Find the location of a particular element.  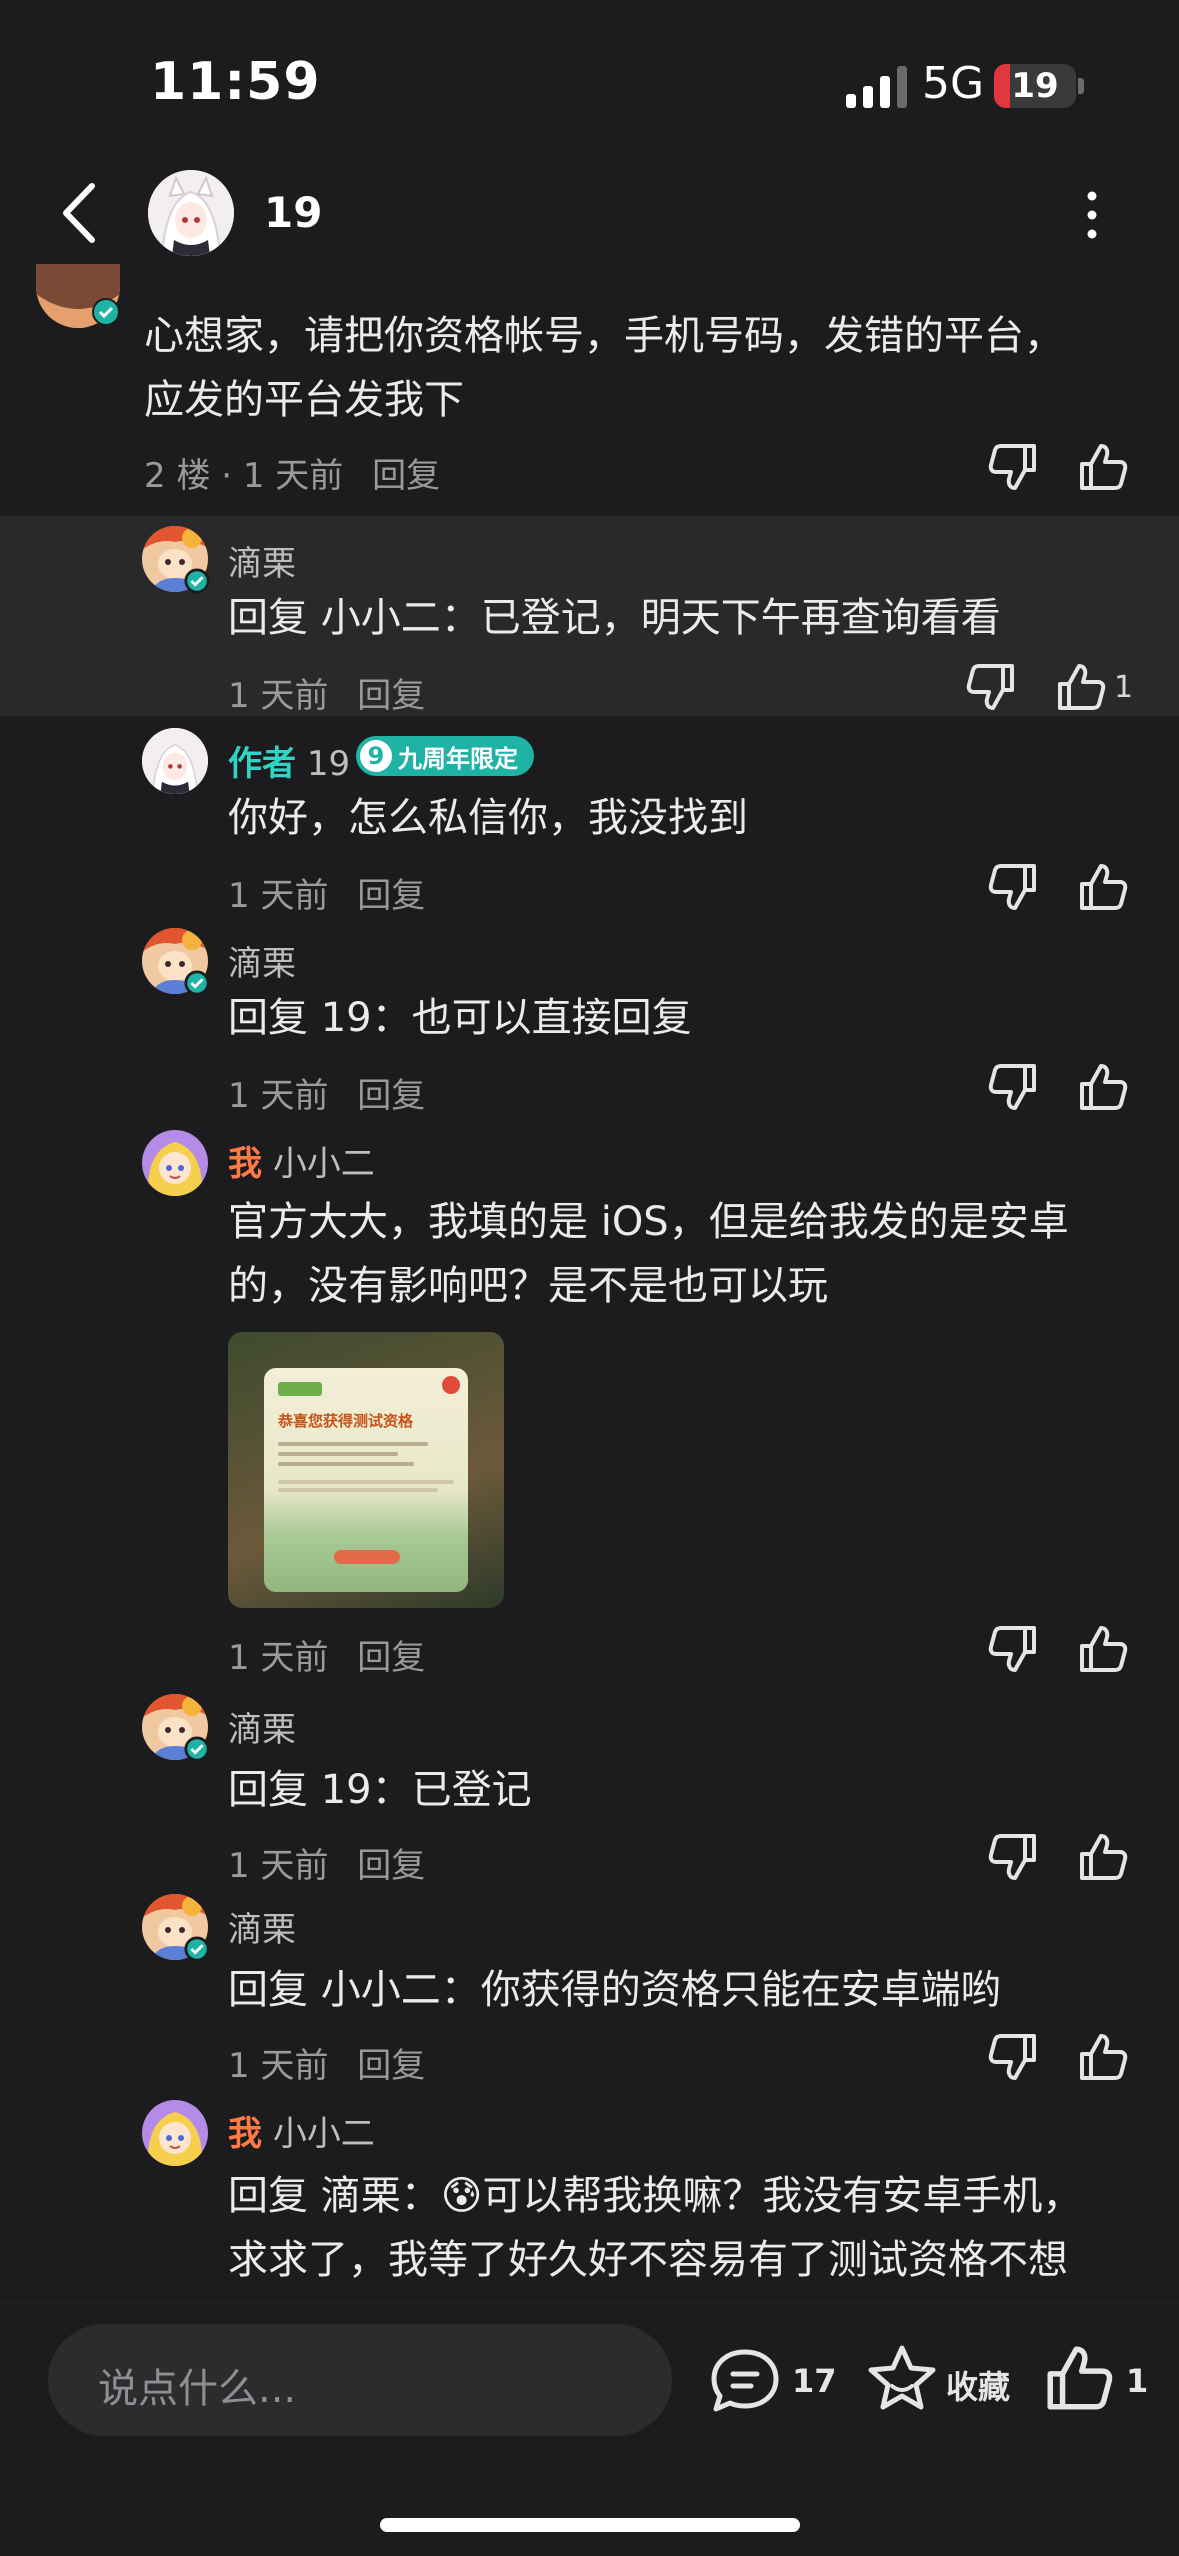

star-favorite-icon is located at coordinates (902, 2379).